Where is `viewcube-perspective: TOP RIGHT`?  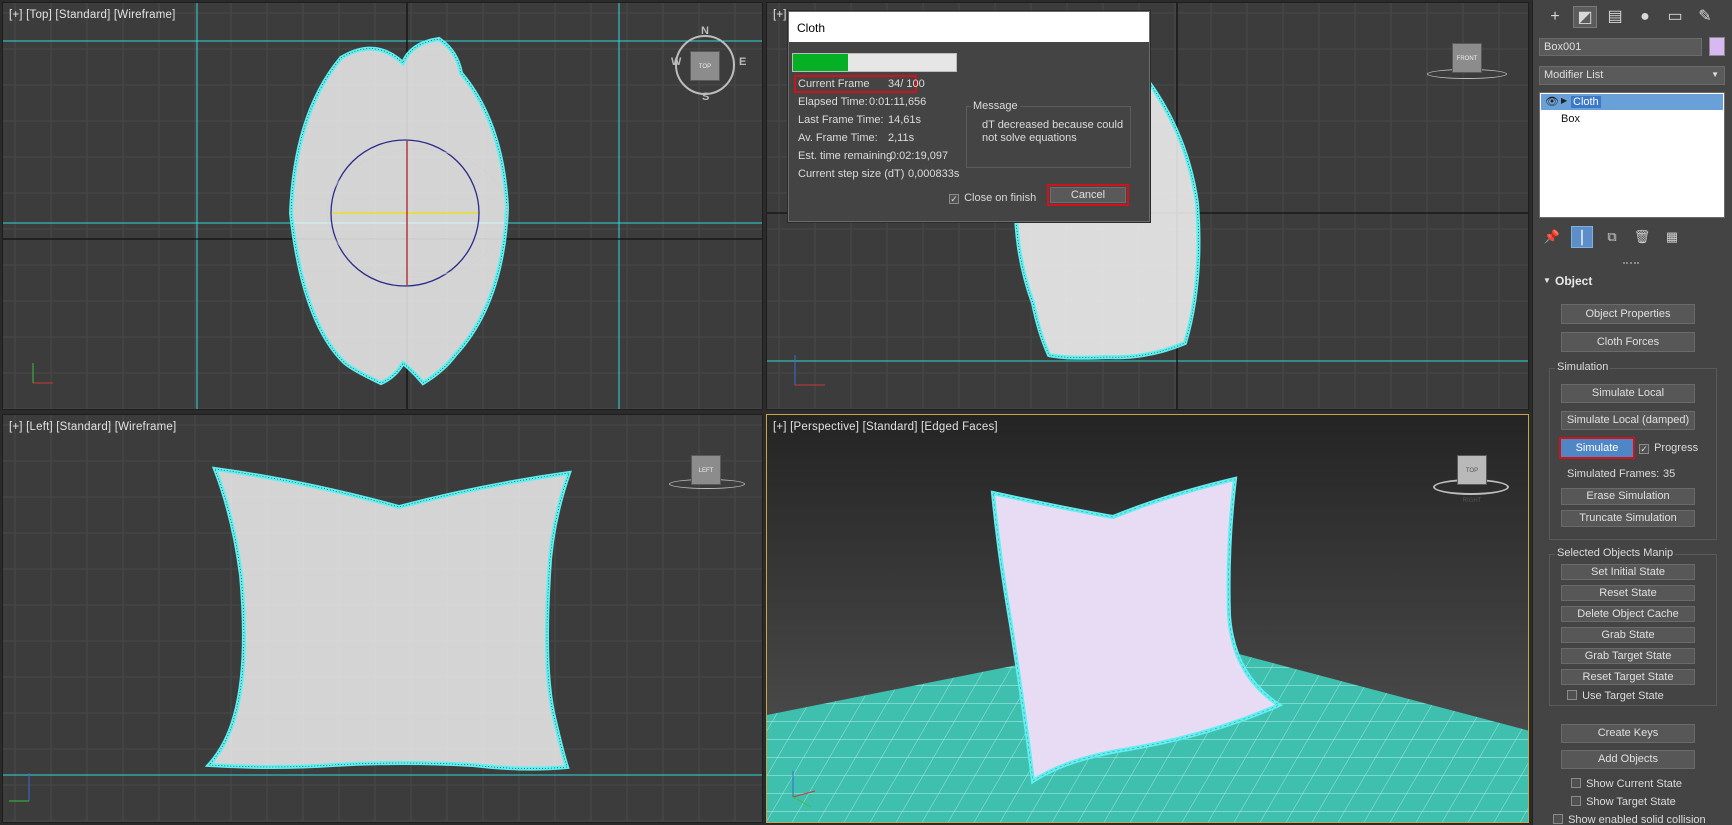 viewcube-perspective: TOP RIGHT is located at coordinates (1473, 479).